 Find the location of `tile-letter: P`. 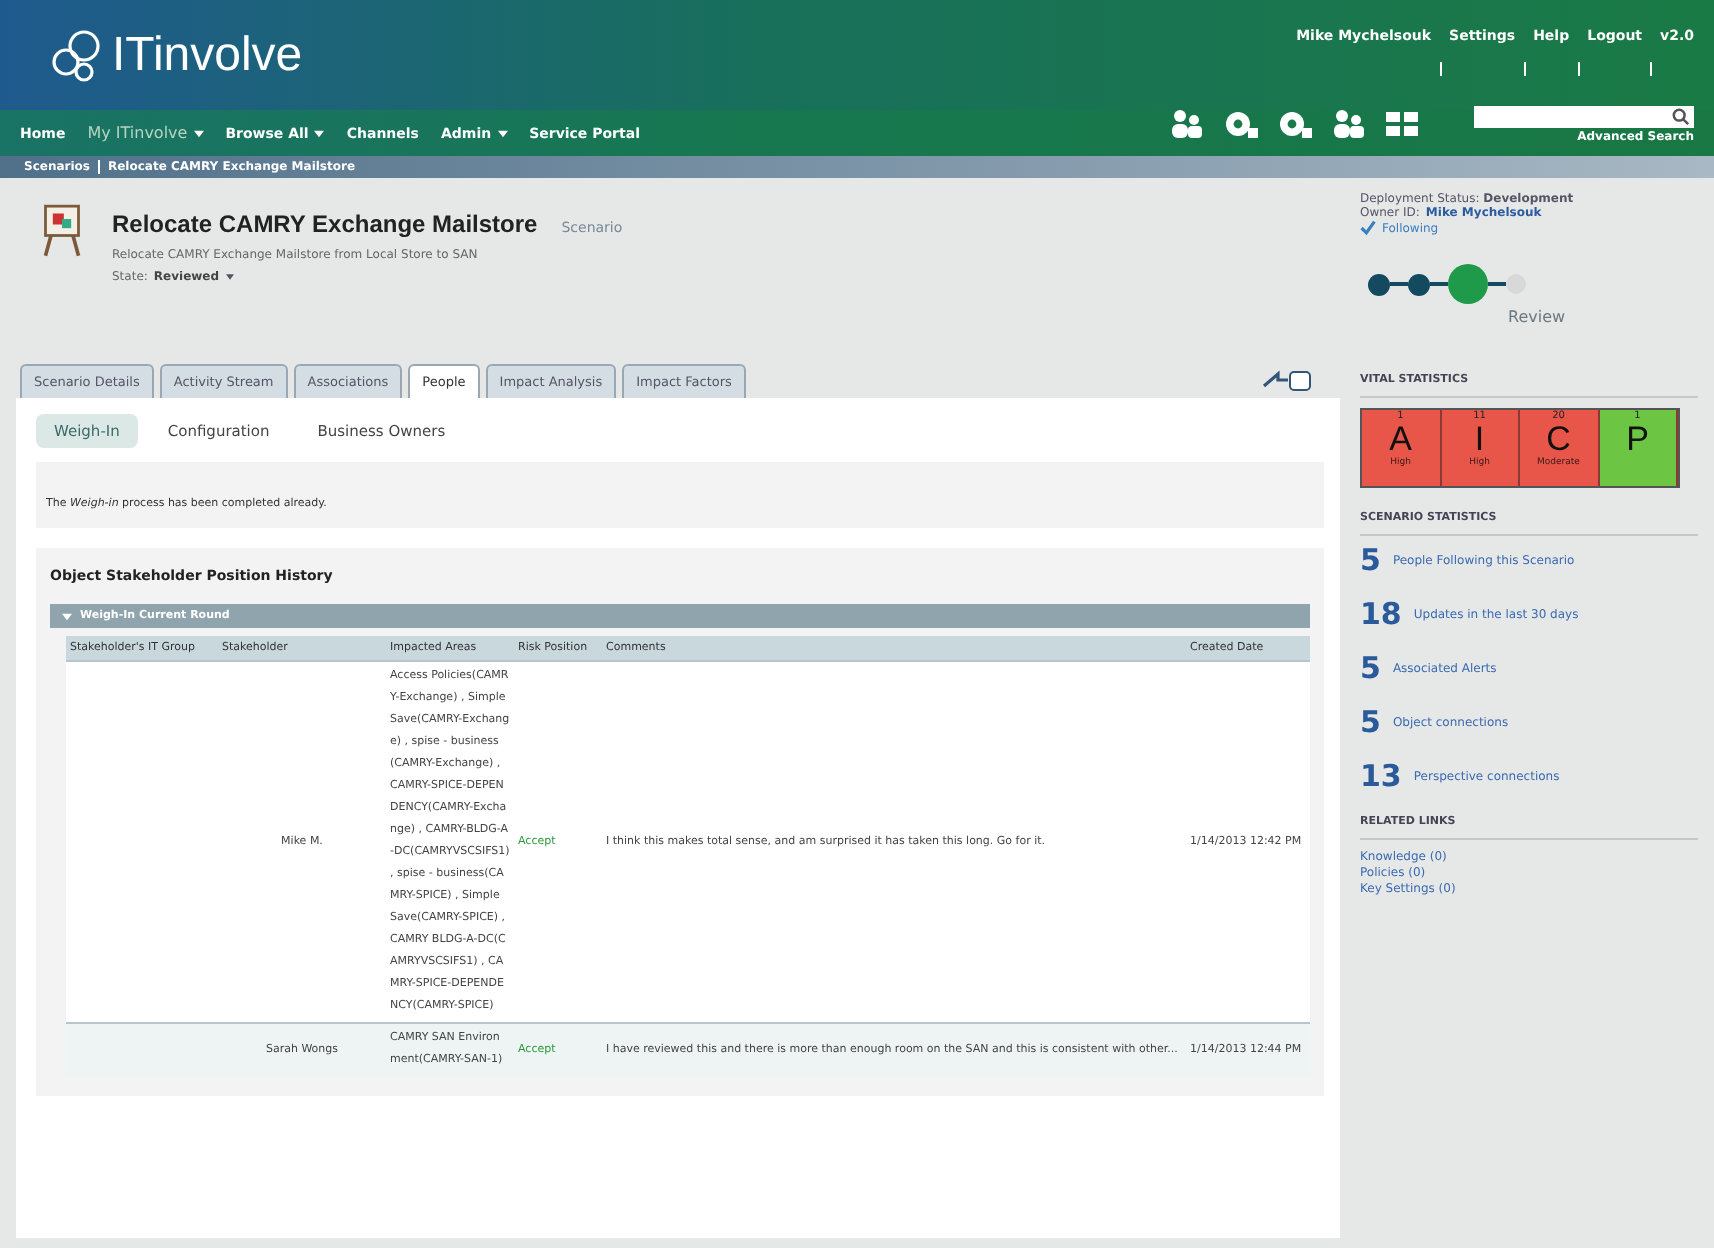

tile-letter: P is located at coordinates (1637, 440).